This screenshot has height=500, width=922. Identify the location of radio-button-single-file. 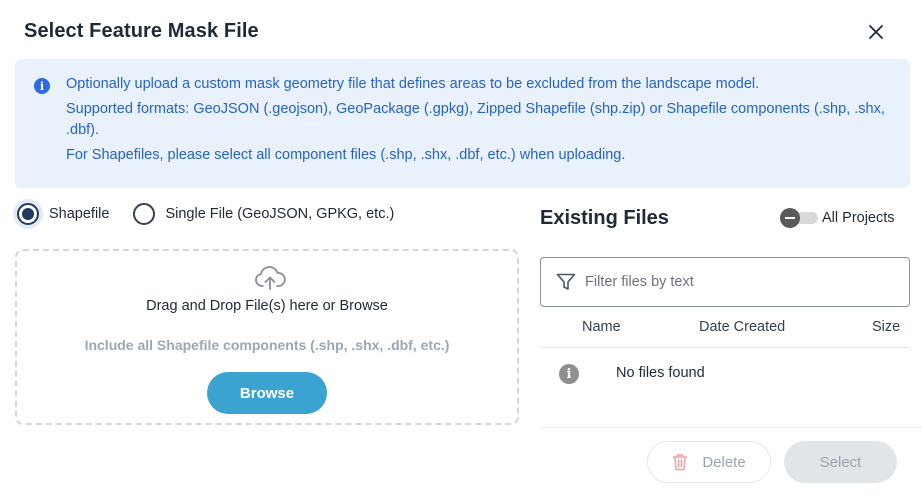
(144, 214).